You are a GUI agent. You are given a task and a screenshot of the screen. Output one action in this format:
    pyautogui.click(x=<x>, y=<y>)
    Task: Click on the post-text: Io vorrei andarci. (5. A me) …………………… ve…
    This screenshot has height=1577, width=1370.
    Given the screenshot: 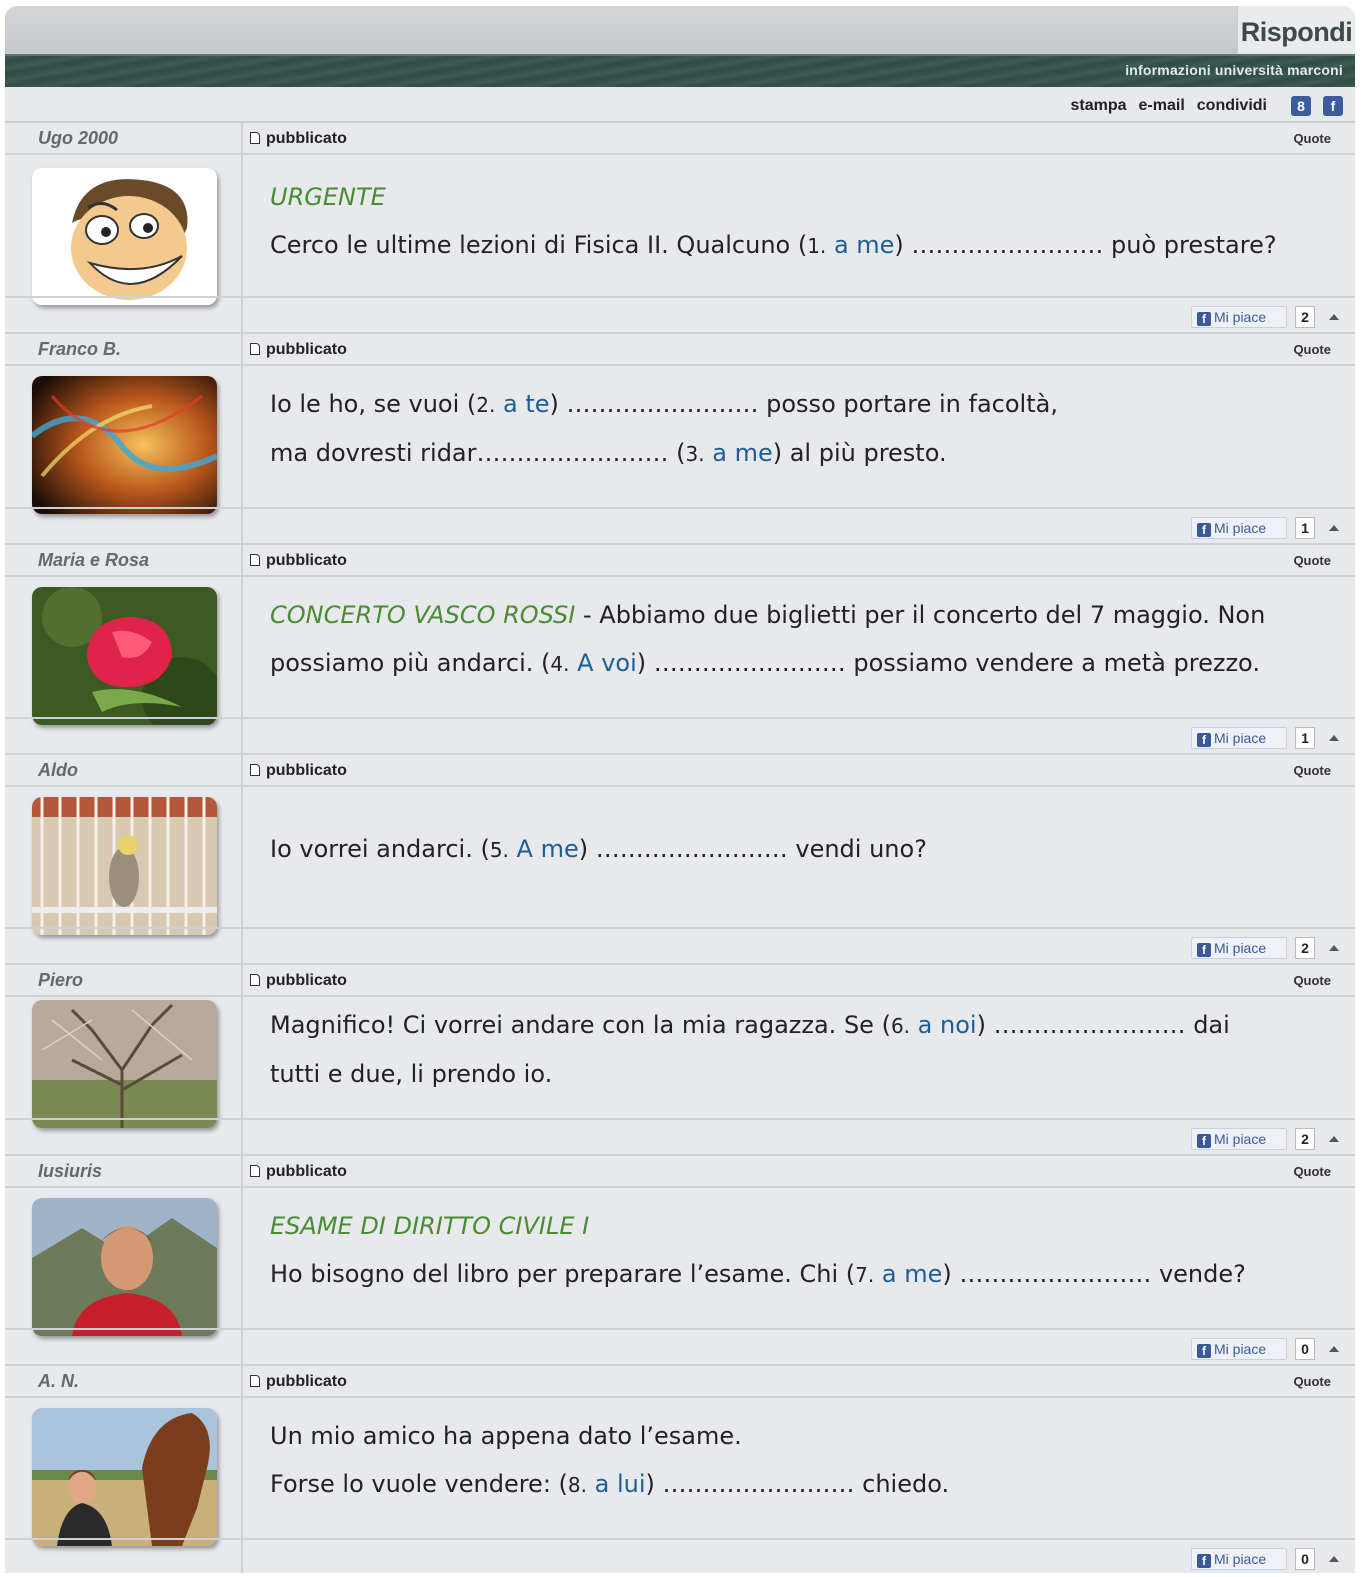 What is the action you would take?
    pyautogui.click(x=797, y=849)
    